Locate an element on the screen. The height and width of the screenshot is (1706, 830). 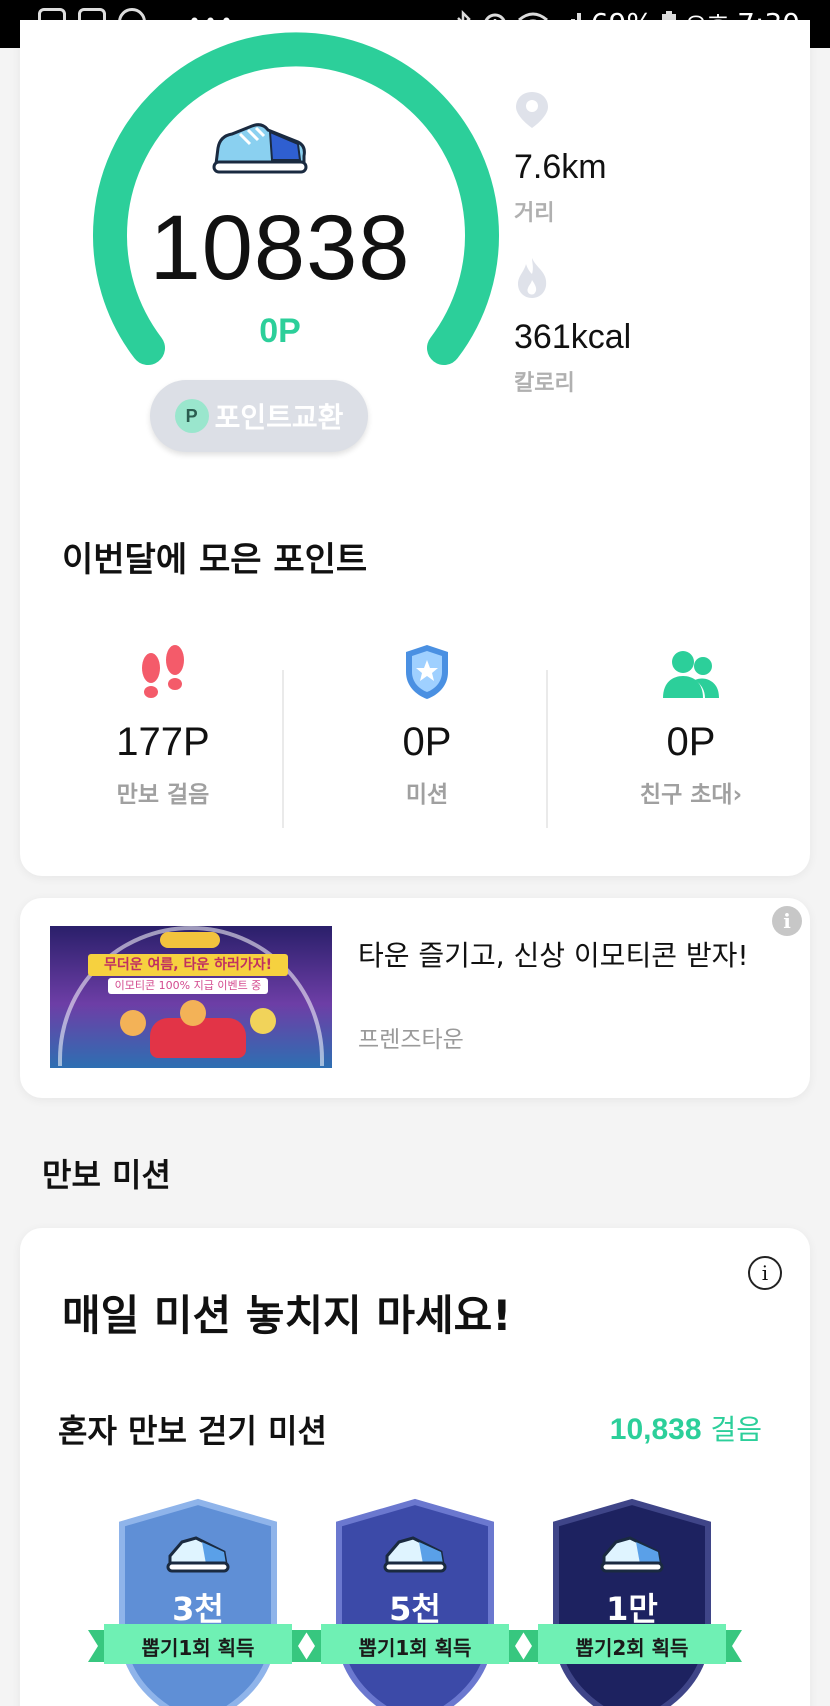
mission-badge-5k: 5천 뽑기1회 획득 is located at coordinates (415, 1602).